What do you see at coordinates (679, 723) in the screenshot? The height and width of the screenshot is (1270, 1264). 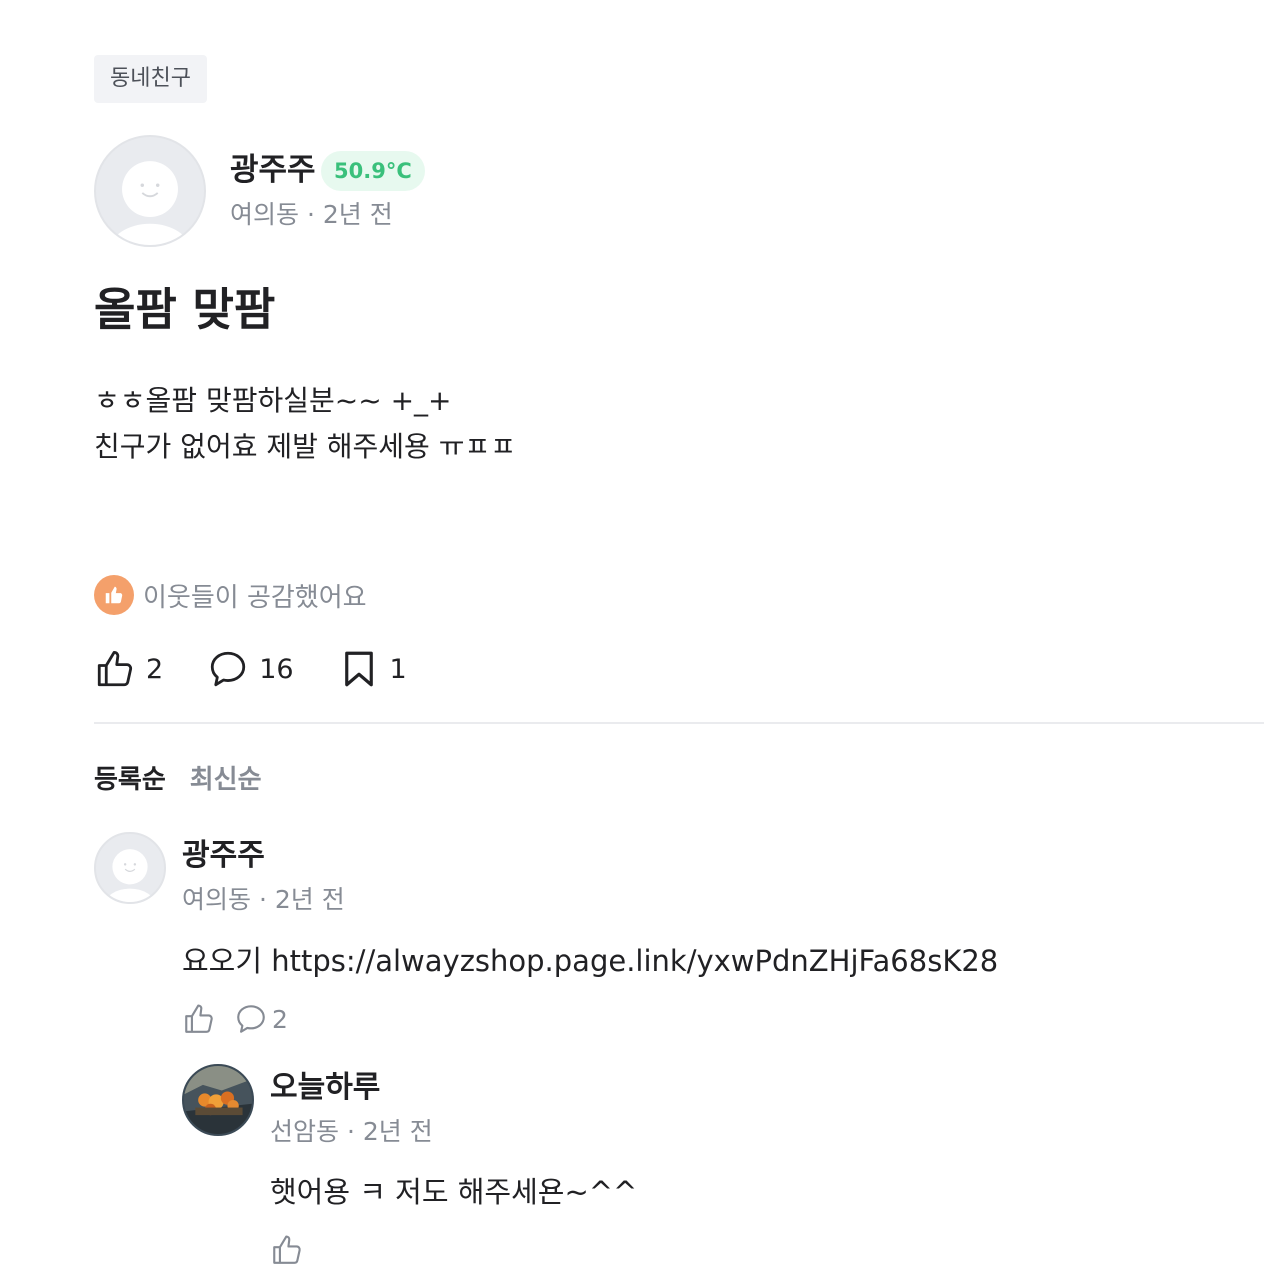 I see `section-divider` at bounding box center [679, 723].